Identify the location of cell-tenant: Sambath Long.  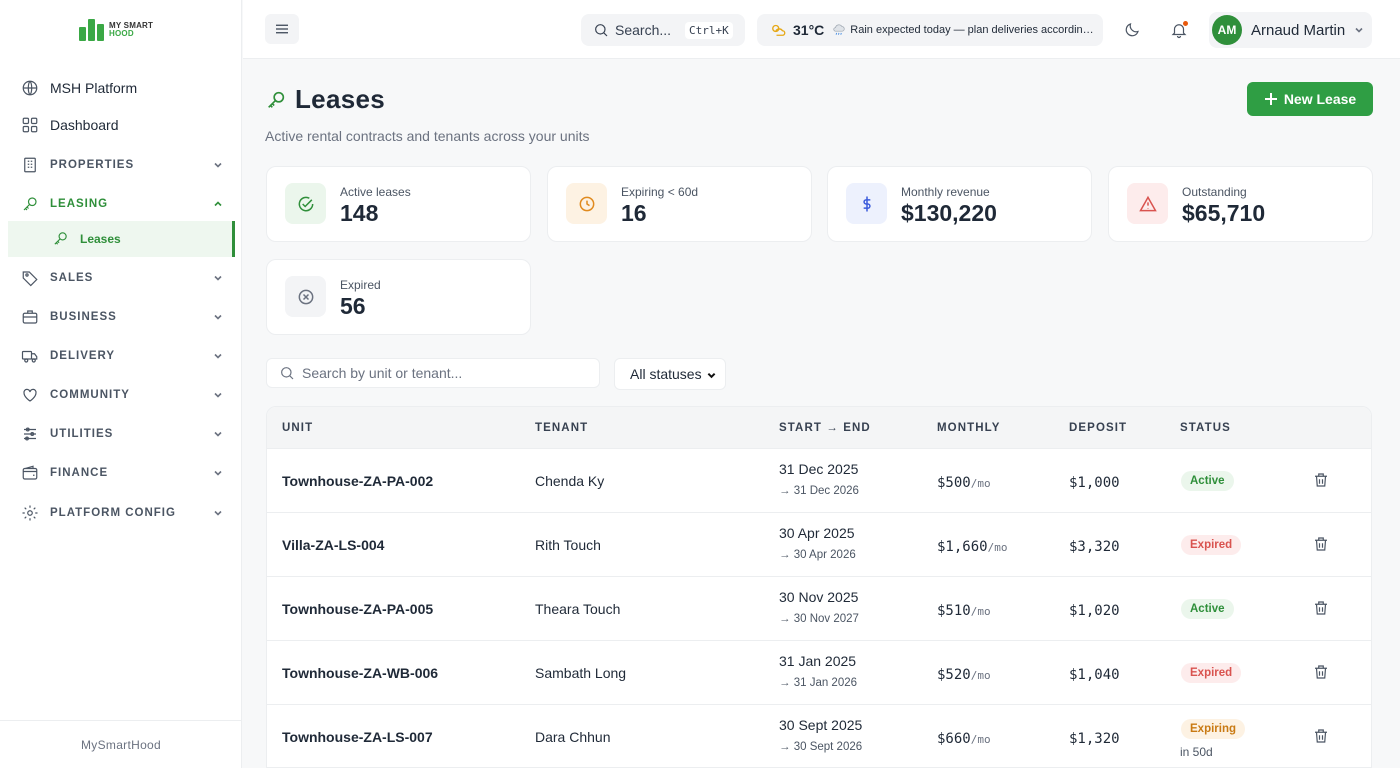
(581, 673).